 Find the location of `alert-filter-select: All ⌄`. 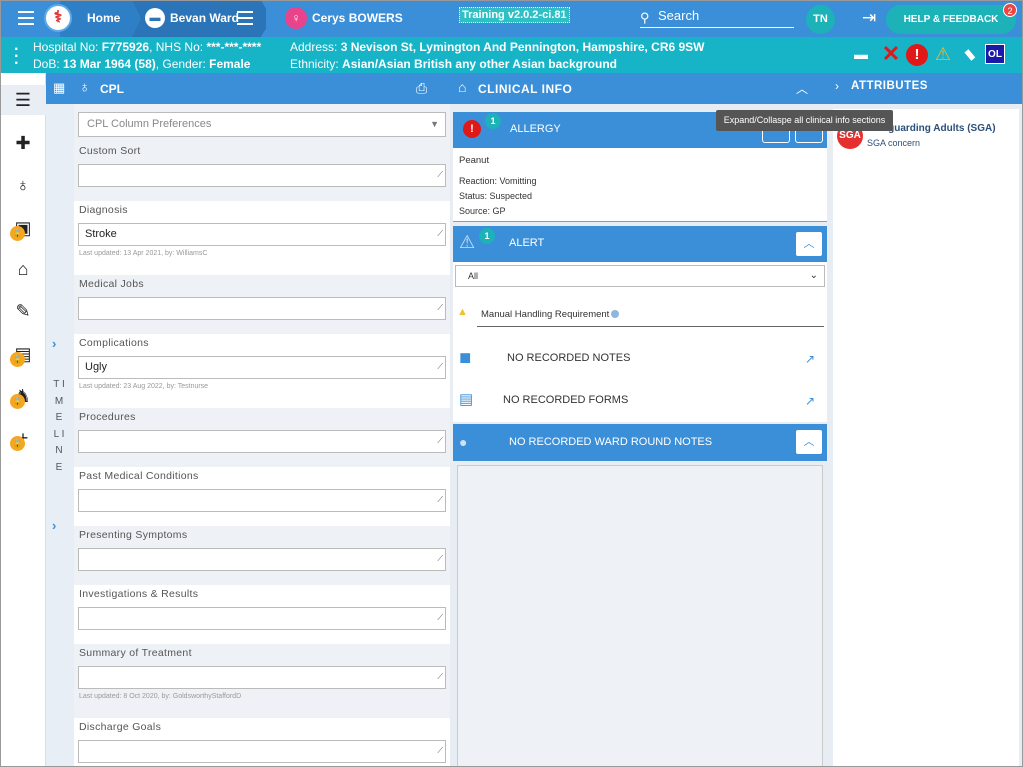

alert-filter-select: All ⌄ is located at coordinates (640, 276).